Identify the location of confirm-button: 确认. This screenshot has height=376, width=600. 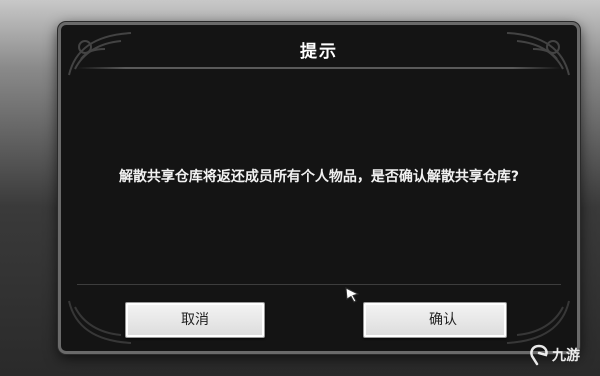
(435, 320).